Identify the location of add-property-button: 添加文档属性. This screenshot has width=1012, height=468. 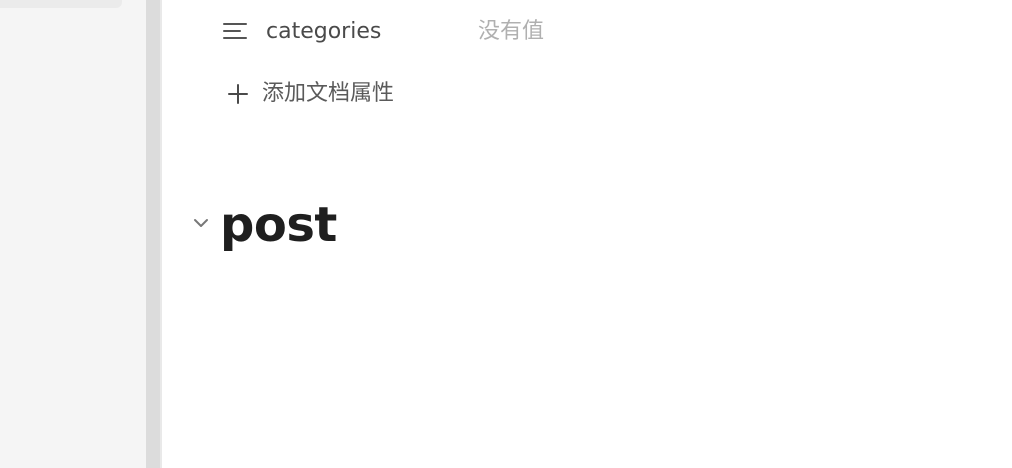
(338, 94).